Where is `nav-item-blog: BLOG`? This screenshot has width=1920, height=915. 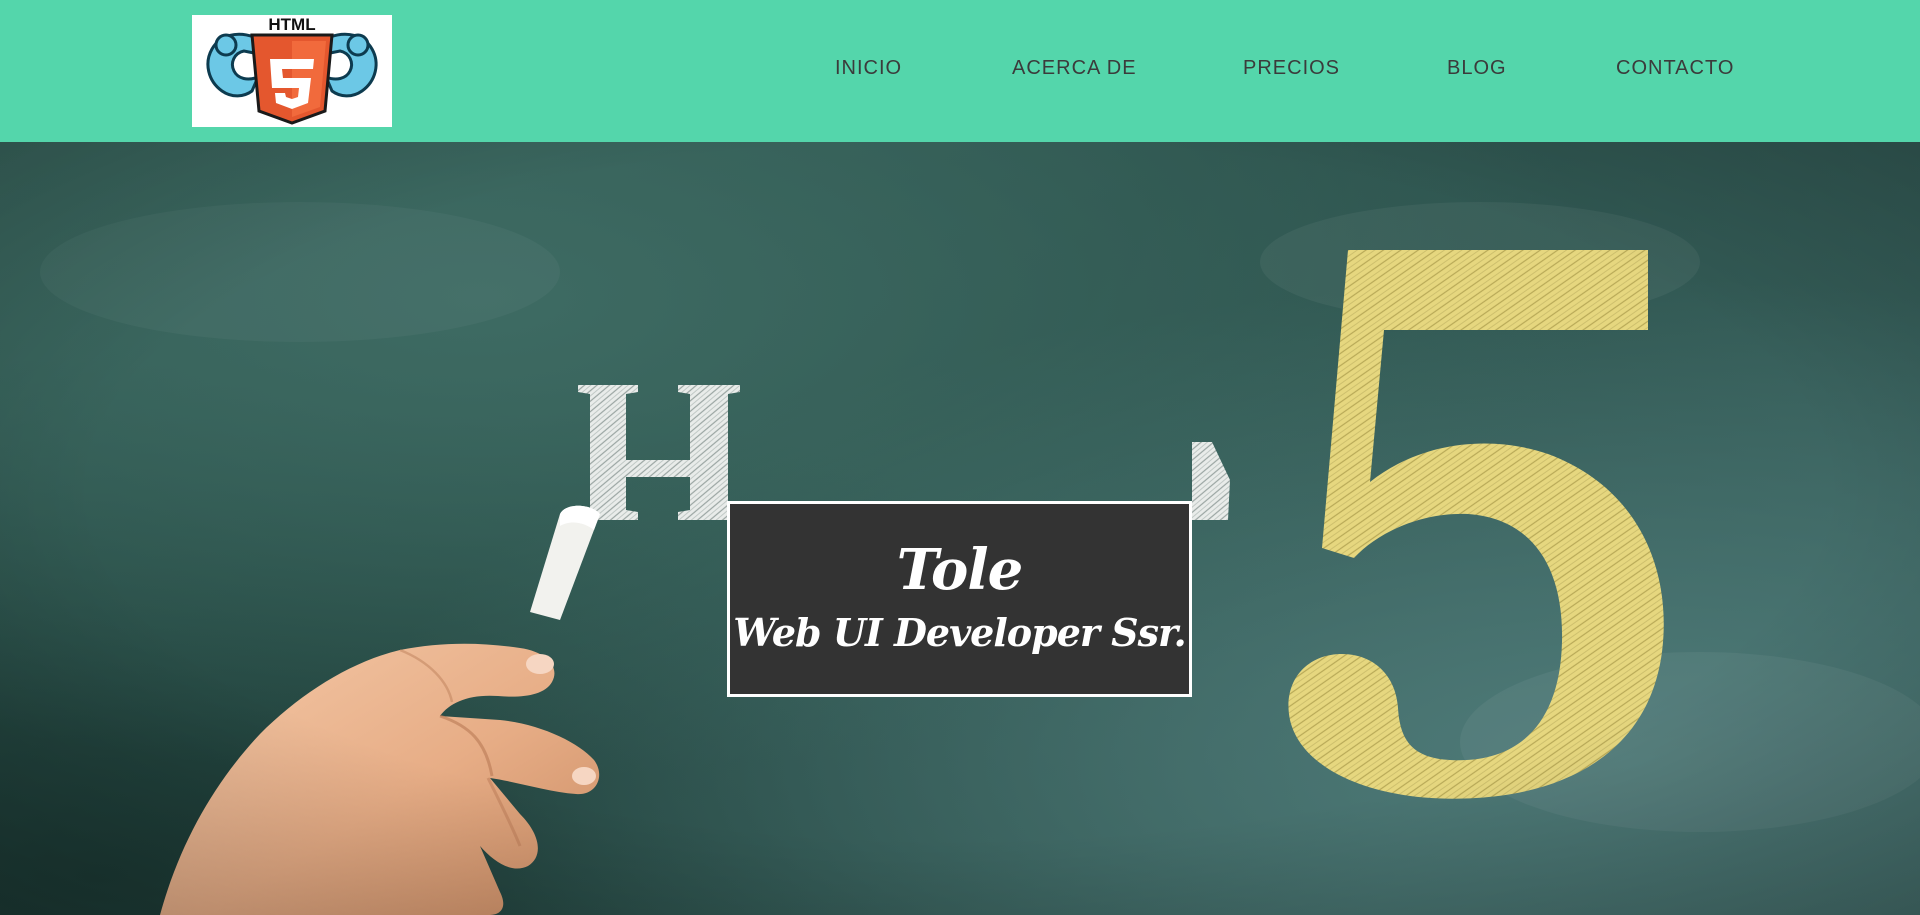 nav-item-blog: BLOG is located at coordinates (1477, 68).